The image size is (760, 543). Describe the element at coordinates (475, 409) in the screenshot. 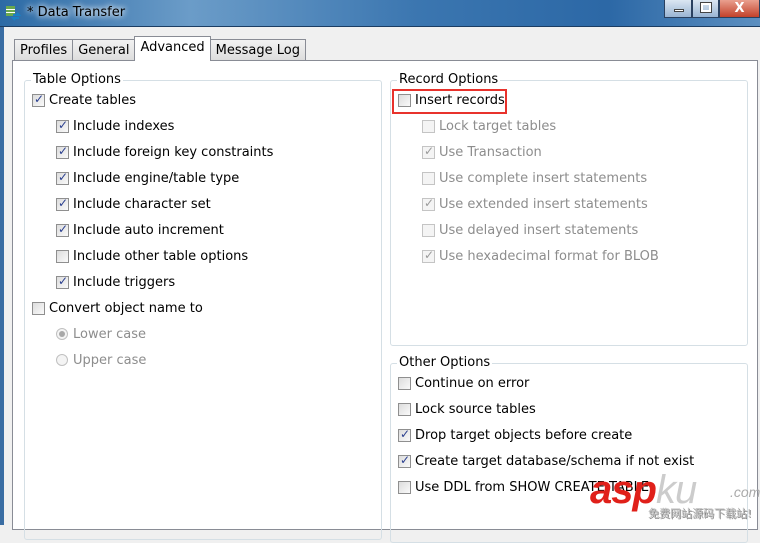

I see `option-label: Lock source tables` at that location.